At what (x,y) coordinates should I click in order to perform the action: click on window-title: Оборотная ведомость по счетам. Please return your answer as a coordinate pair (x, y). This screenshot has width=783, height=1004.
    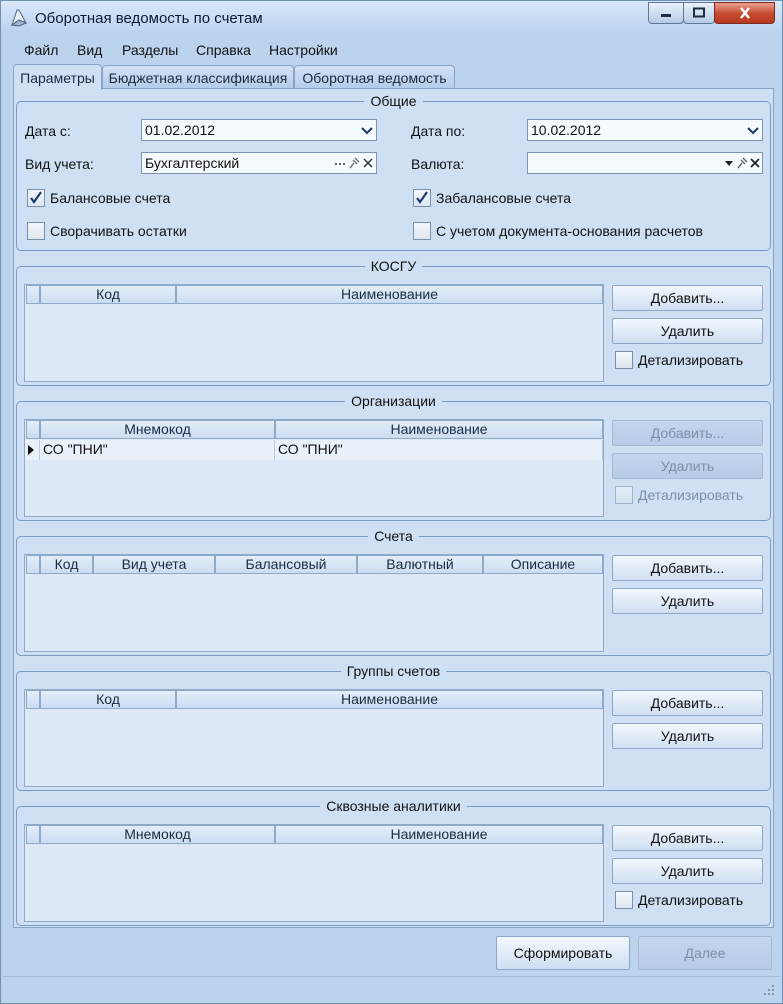
    Looking at the image, I should click on (149, 18).